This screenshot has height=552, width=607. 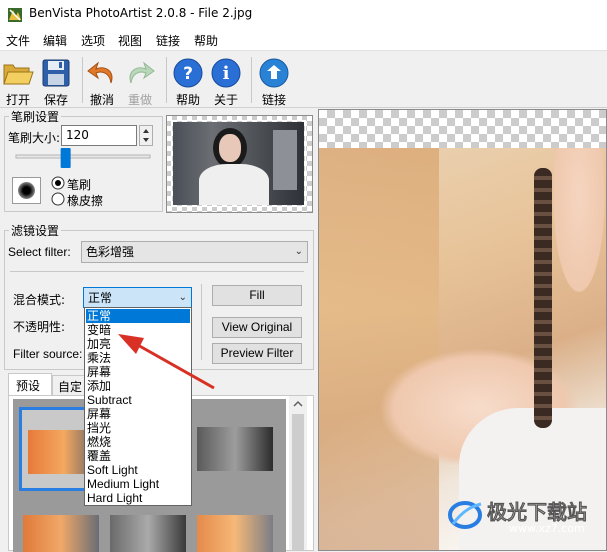 What do you see at coordinates (39, 252) in the screenshot?
I see `select-filter-label: Select filter:` at bounding box center [39, 252].